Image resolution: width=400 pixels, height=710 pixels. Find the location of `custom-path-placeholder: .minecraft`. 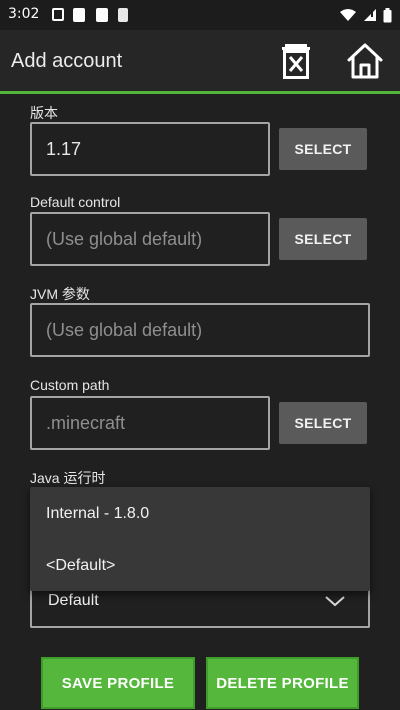

custom-path-placeholder: .minecraft is located at coordinates (86, 423).